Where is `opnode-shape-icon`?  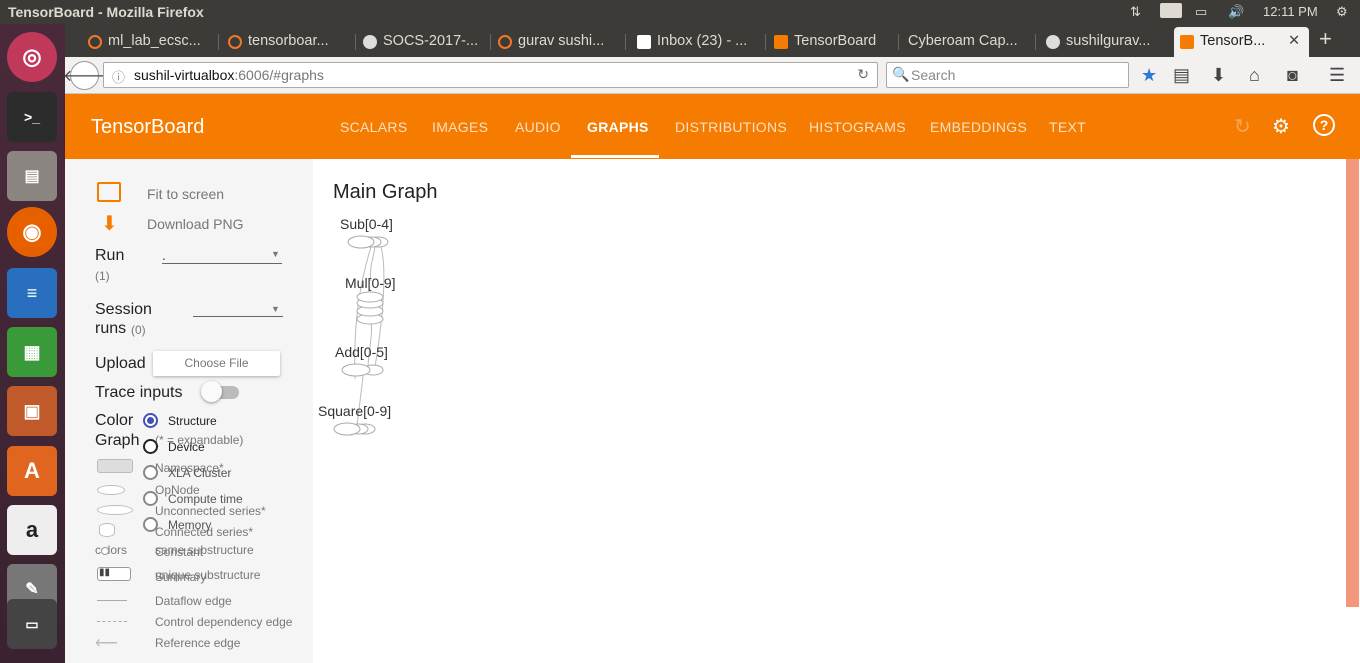 opnode-shape-icon is located at coordinates (111, 490).